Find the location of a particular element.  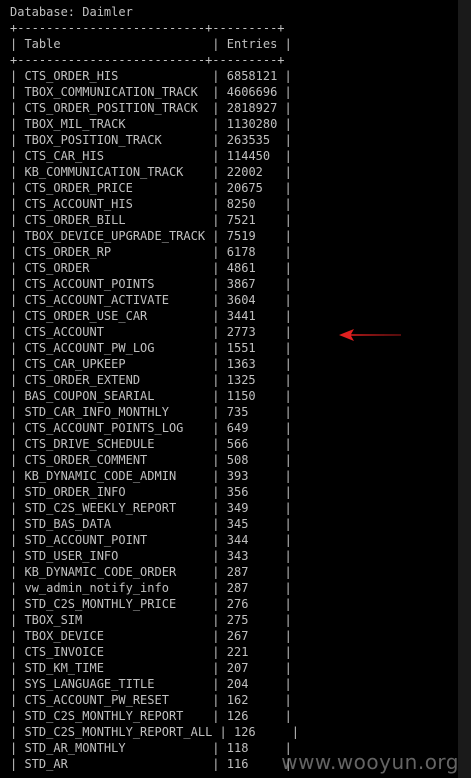

table-cell-name: STD_C2S_MONTHLY_REPORT_ALL is located at coordinates (118, 732).